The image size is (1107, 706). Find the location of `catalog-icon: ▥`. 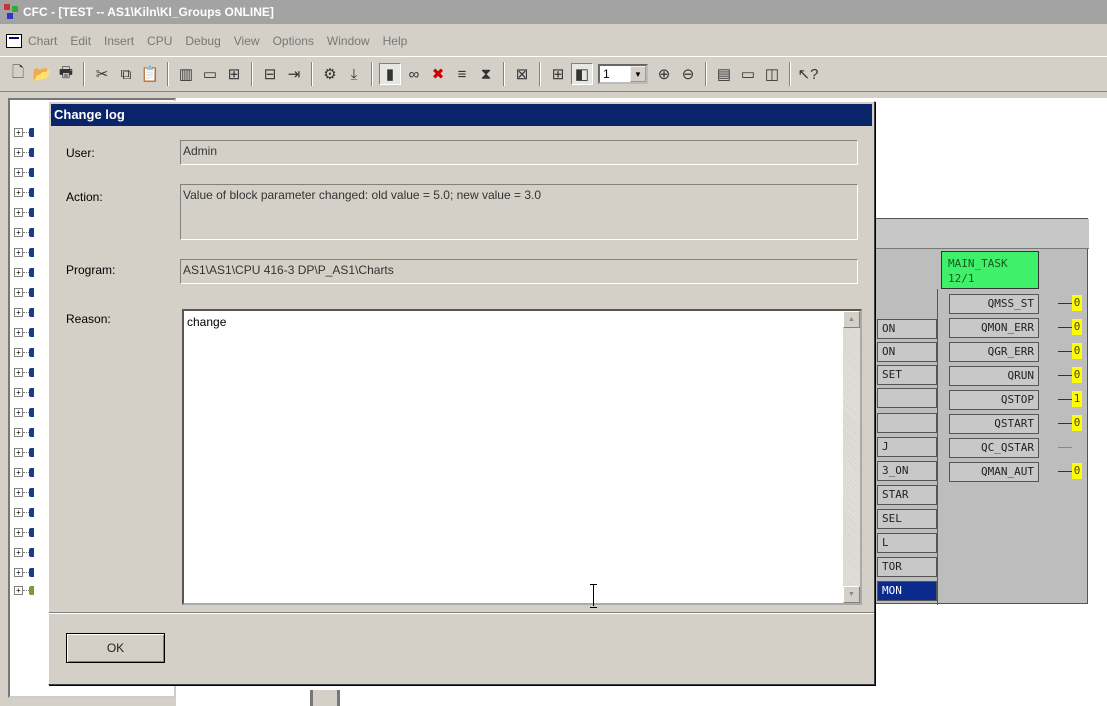

catalog-icon: ▥ is located at coordinates (186, 74).